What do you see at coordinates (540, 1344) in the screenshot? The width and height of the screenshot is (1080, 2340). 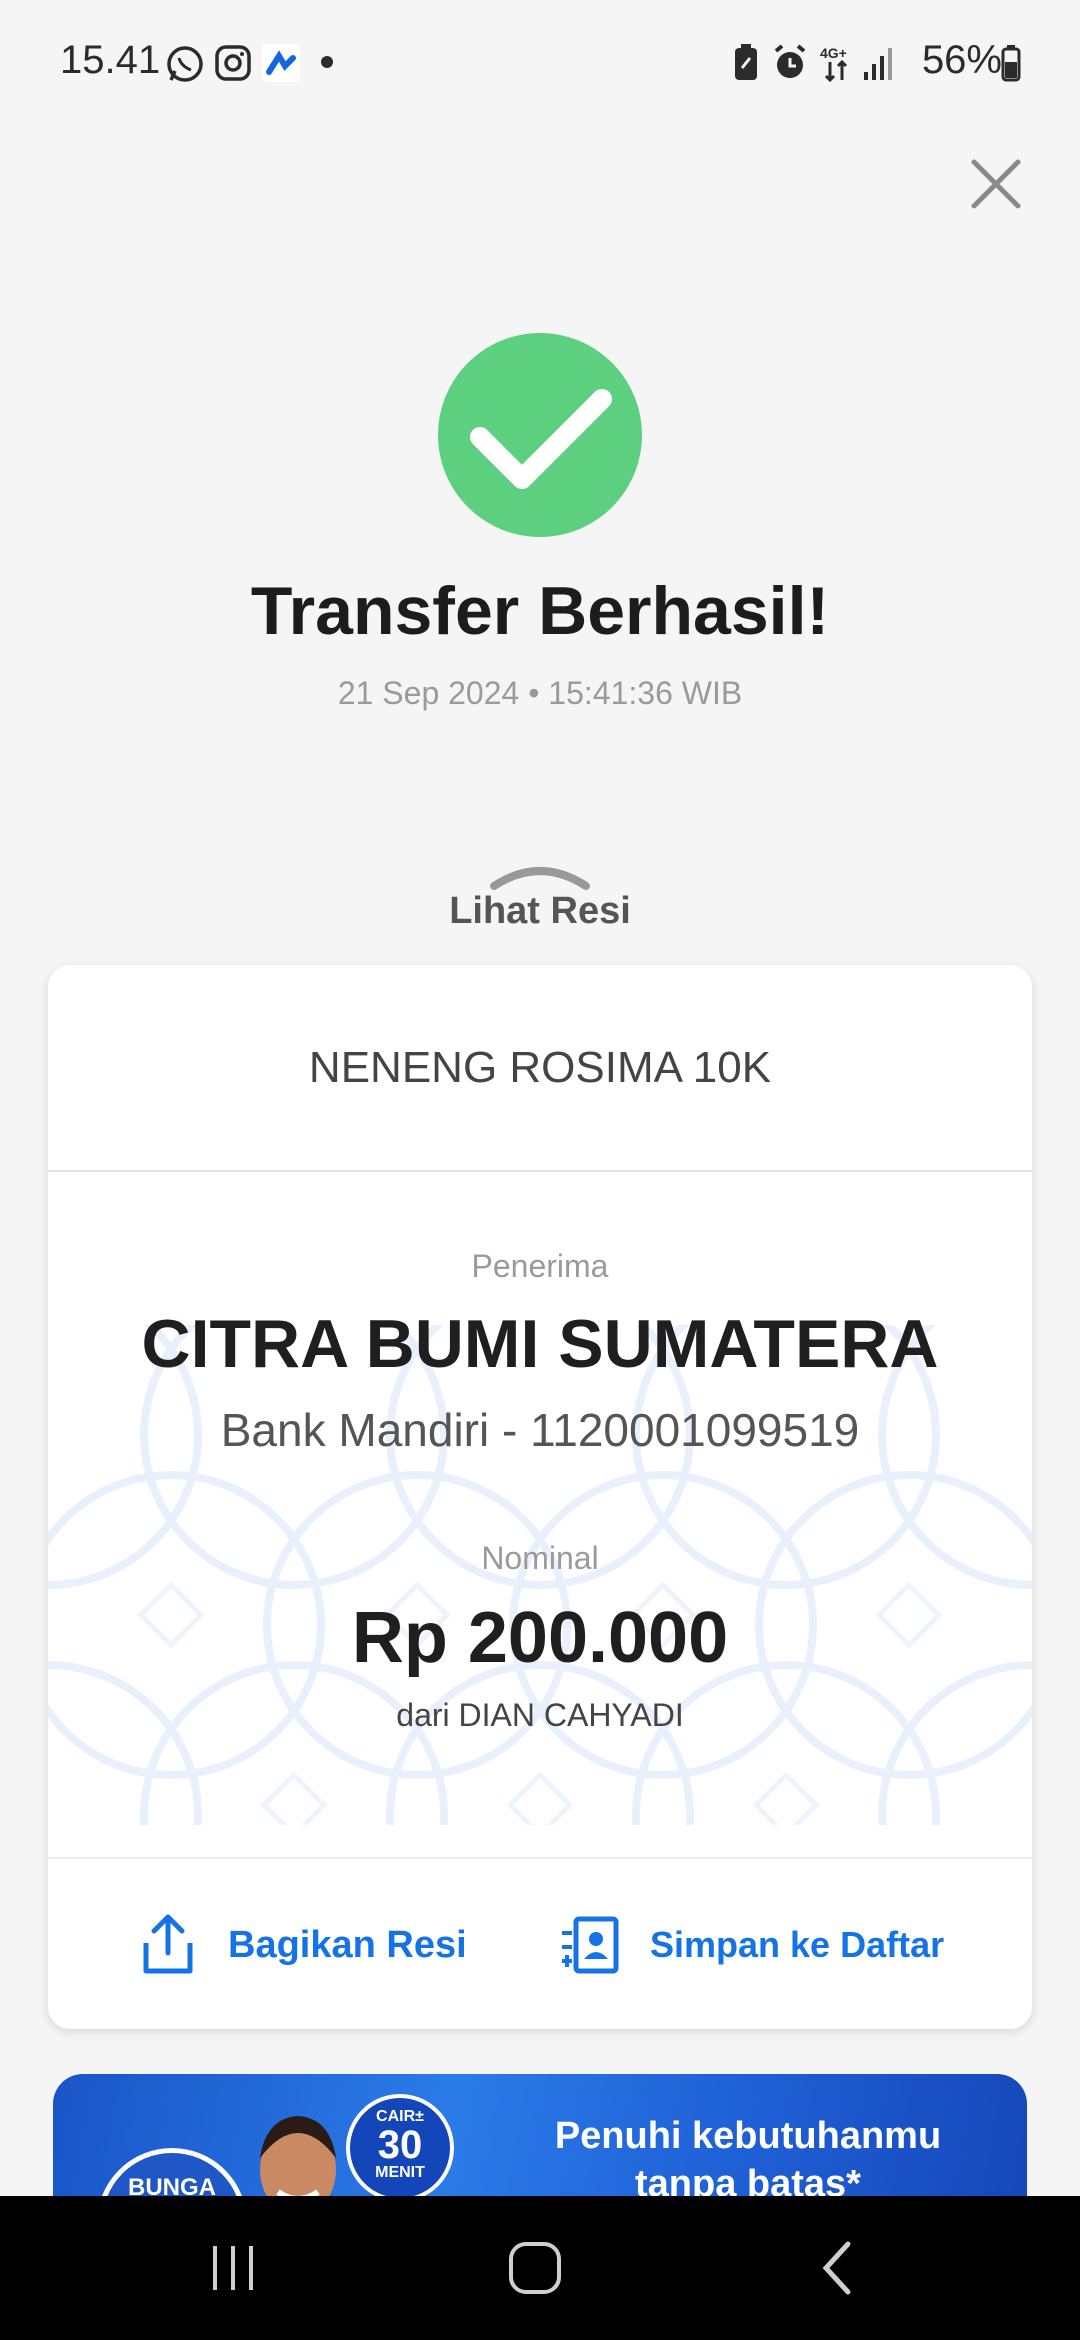 I see `recipient-name: CITRA BUMI SUMATERA` at bounding box center [540, 1344].